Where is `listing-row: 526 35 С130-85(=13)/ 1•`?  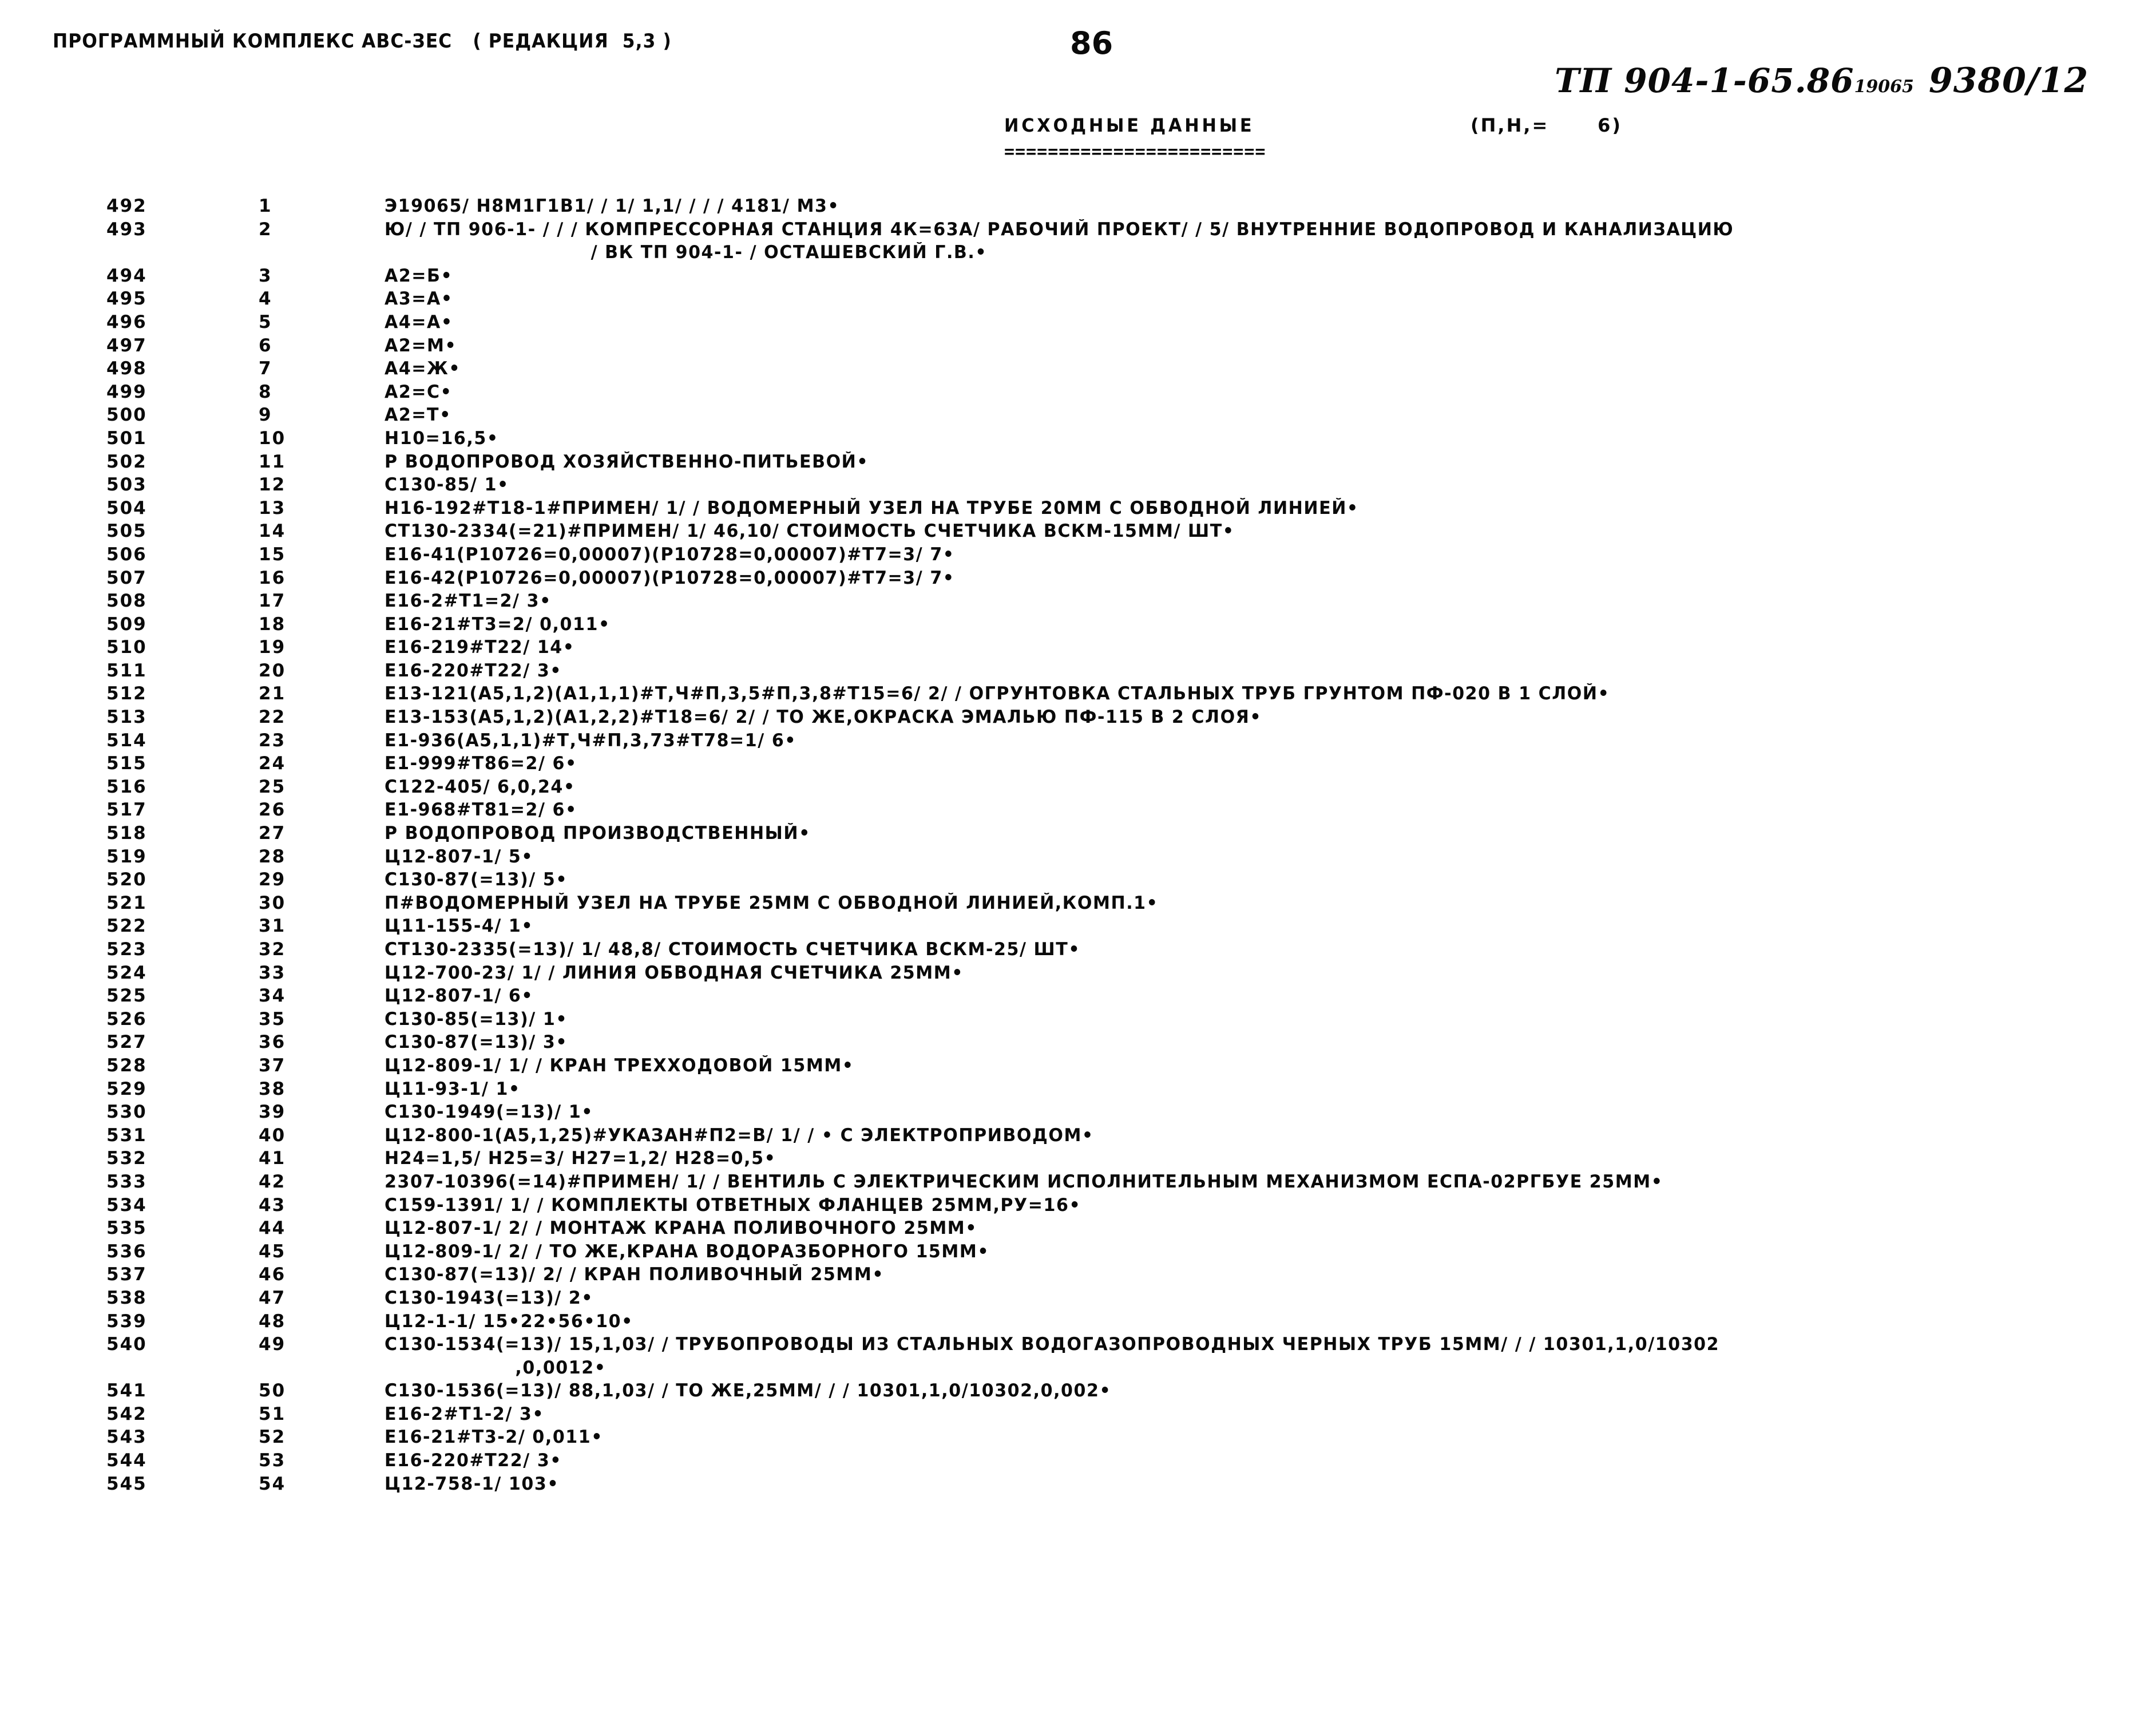
listing-row: 526 35 С130-85(=13)/ 1• is located at coordinates (1078, 1020).